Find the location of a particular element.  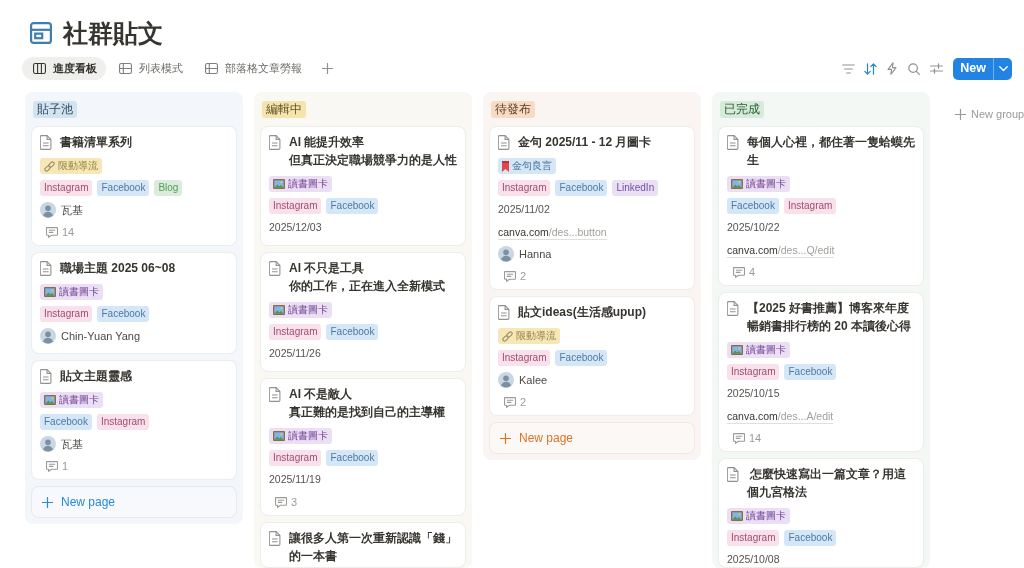

bookmark-icon is located at coordinates (505, 166).